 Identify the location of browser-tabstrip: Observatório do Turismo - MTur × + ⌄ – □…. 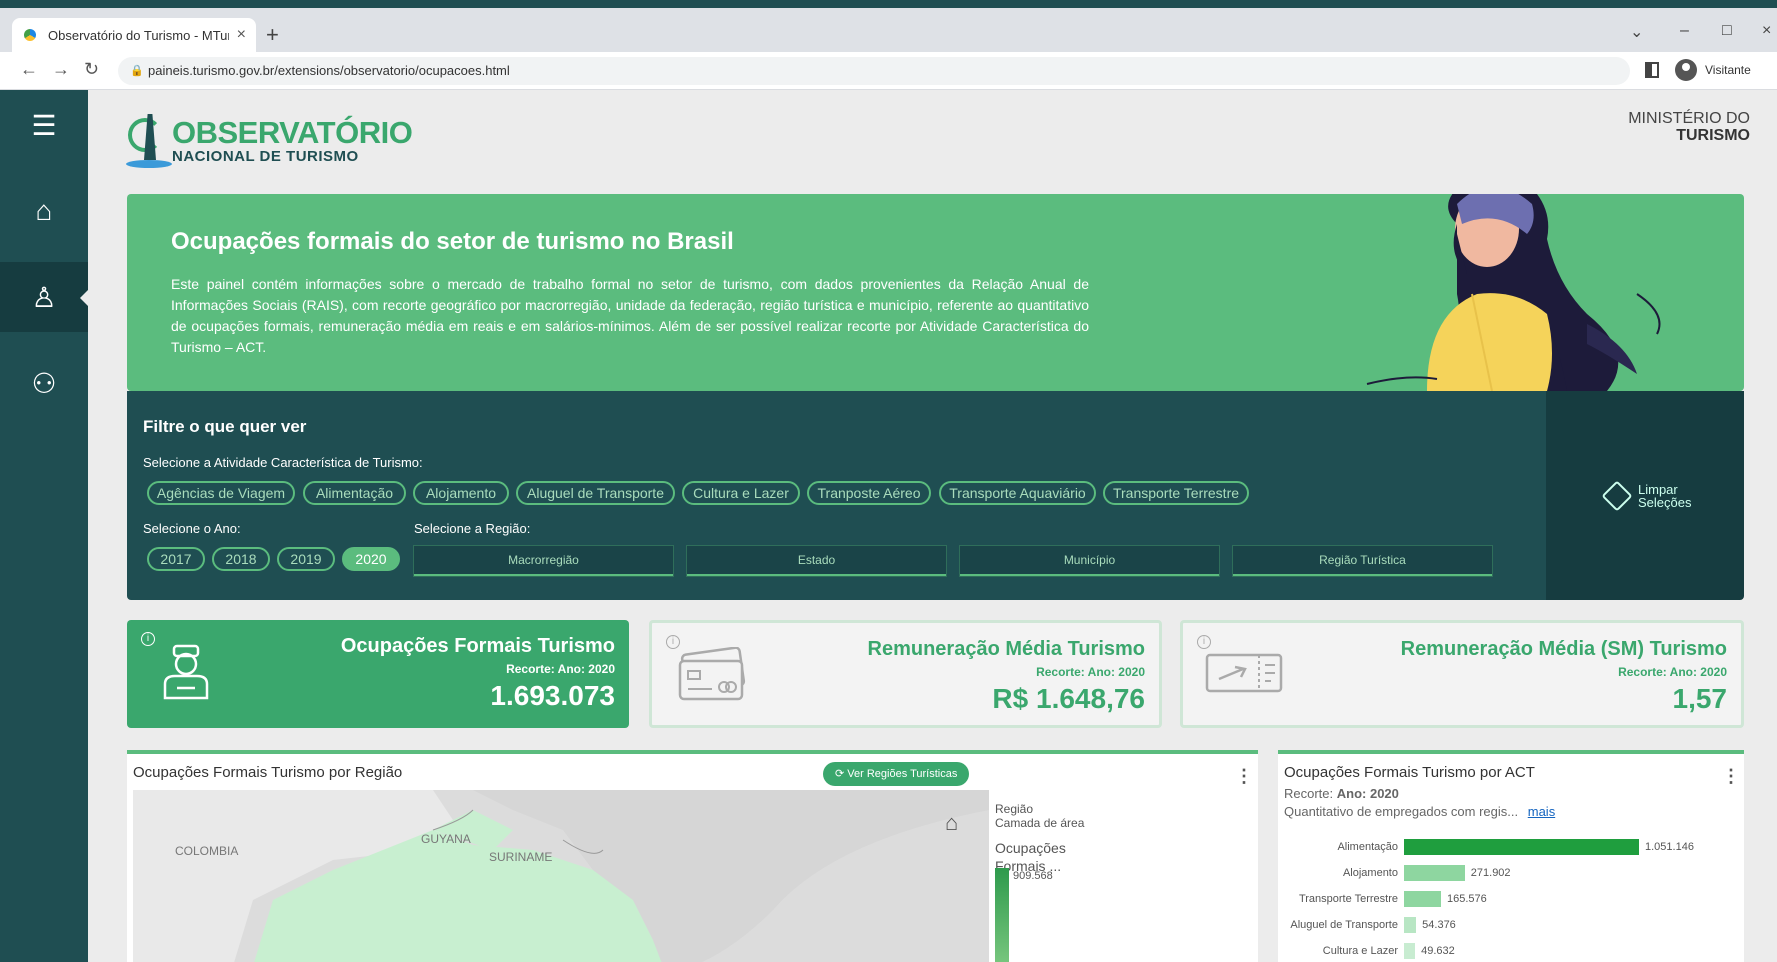
(888, 26).